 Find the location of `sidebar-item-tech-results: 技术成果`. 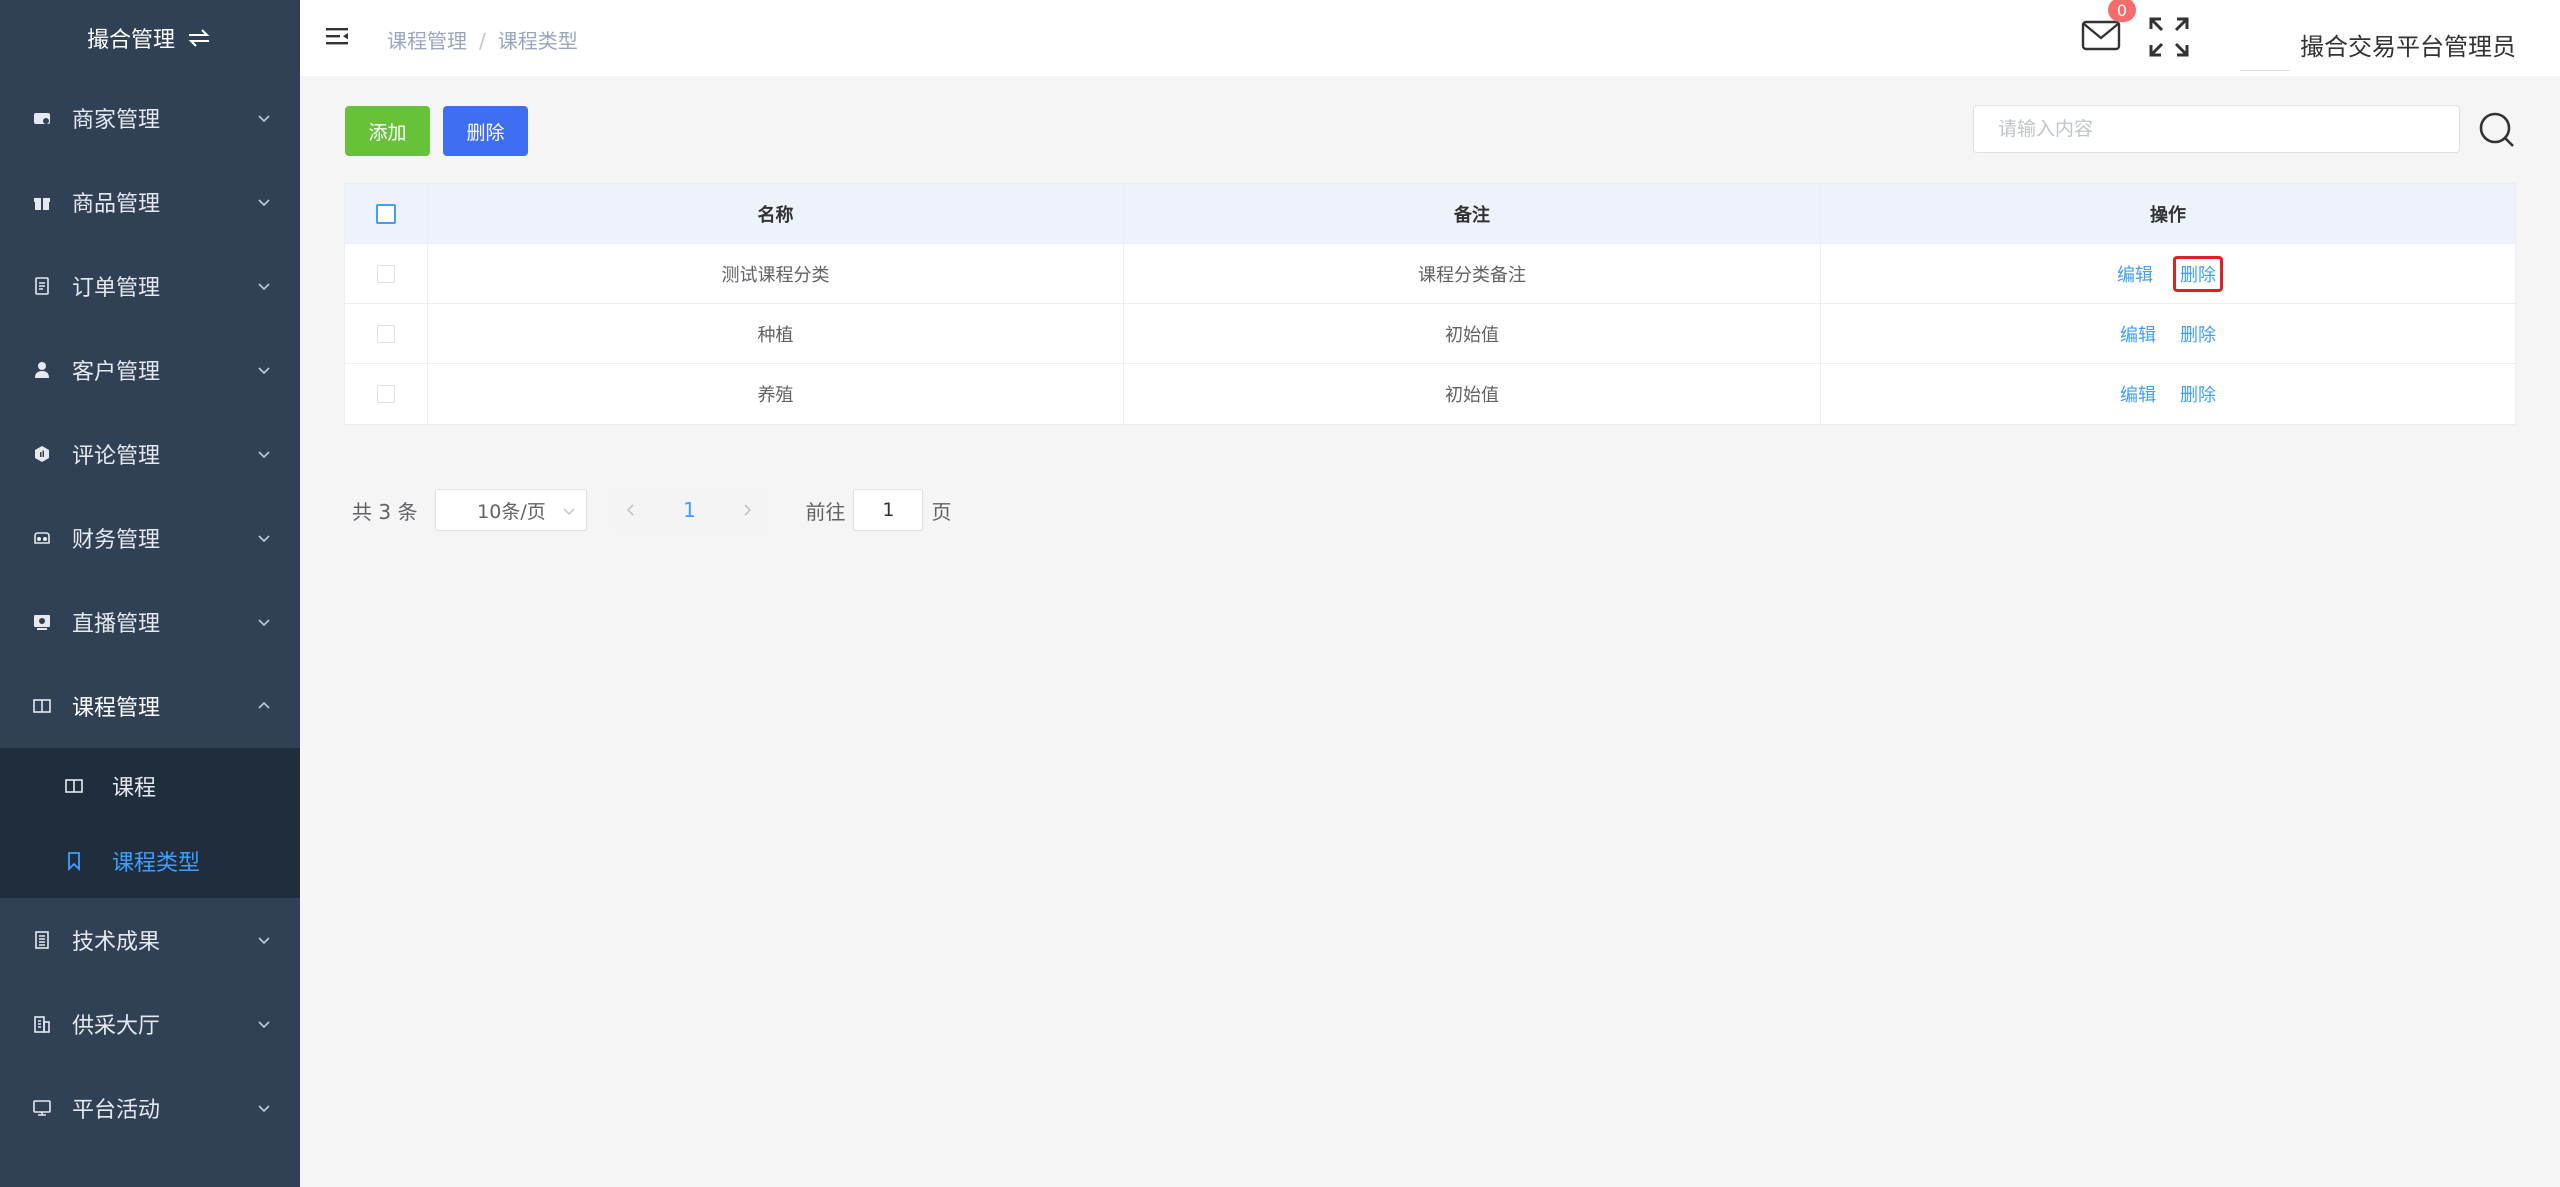

sidebar-item-tech-results: 技术成果 is located at coordinates (150, 940).